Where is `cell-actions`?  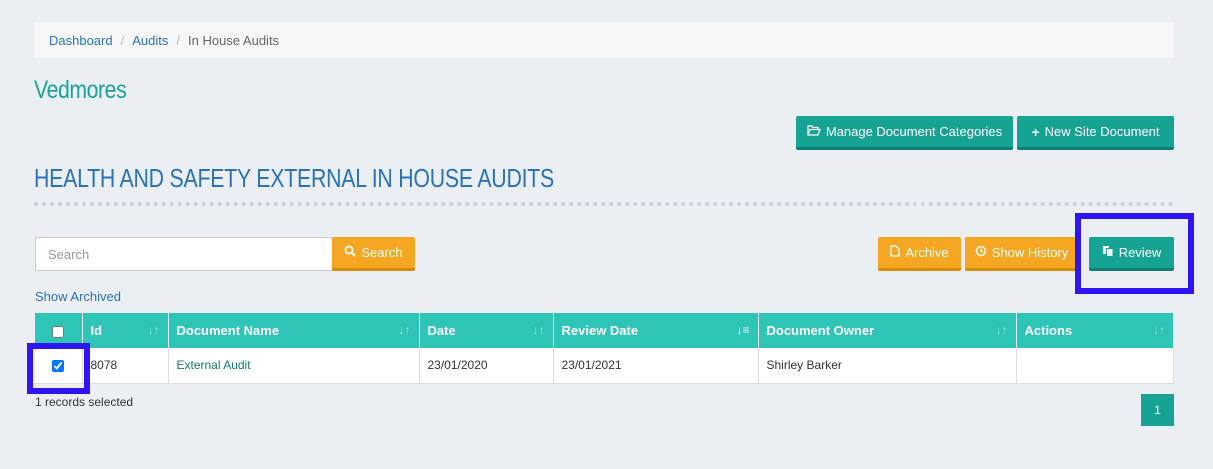
cell-actions is located at coordinates (1095, 366).